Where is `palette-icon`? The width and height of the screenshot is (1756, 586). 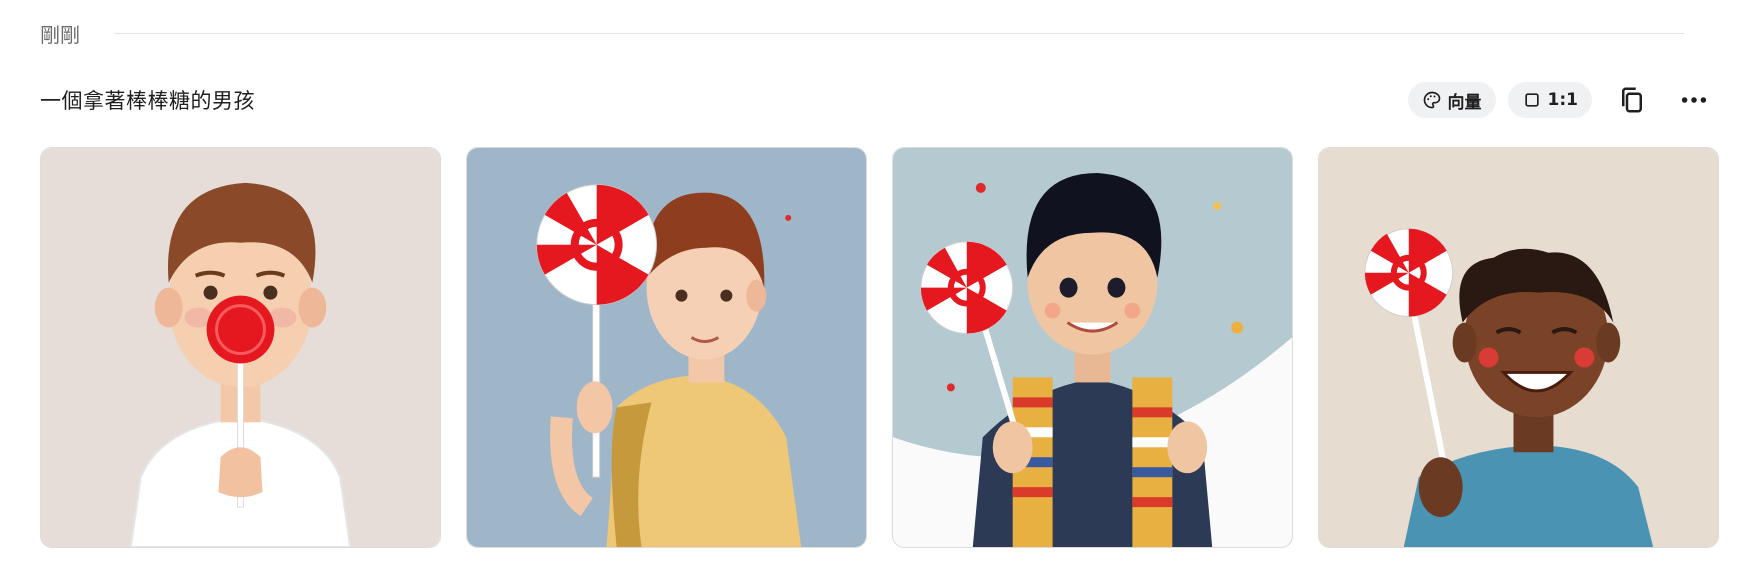 palette-icon is located at coordinates (1431, 100).